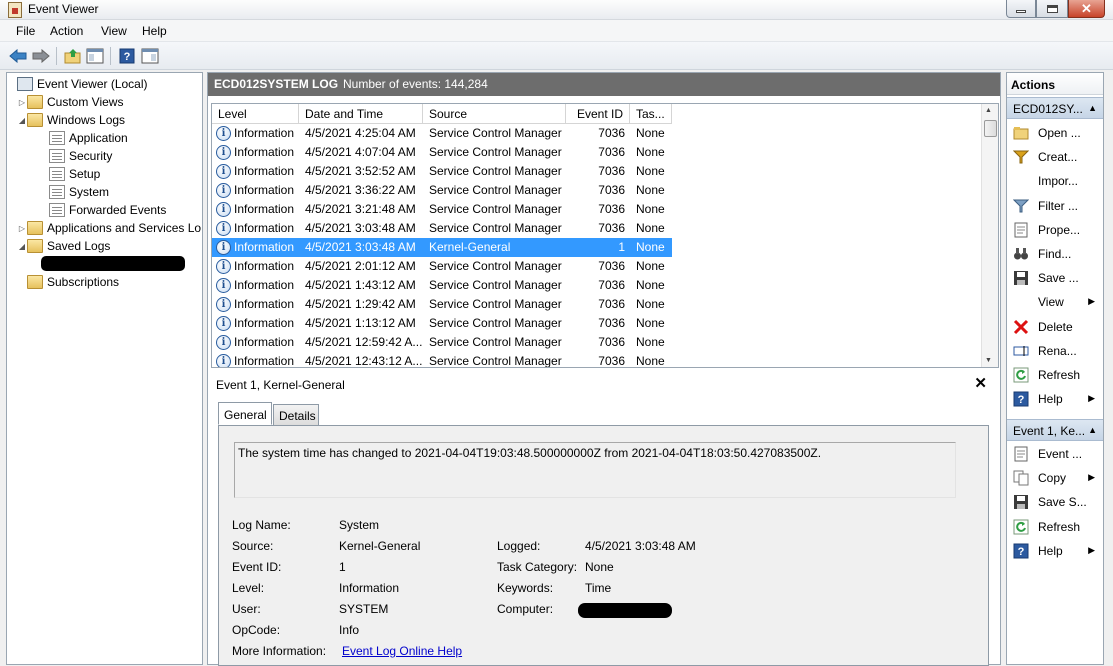  Describe the element at coordinates (1055, 84) in the screenshot. I see `actions-title: Actions` at that location.